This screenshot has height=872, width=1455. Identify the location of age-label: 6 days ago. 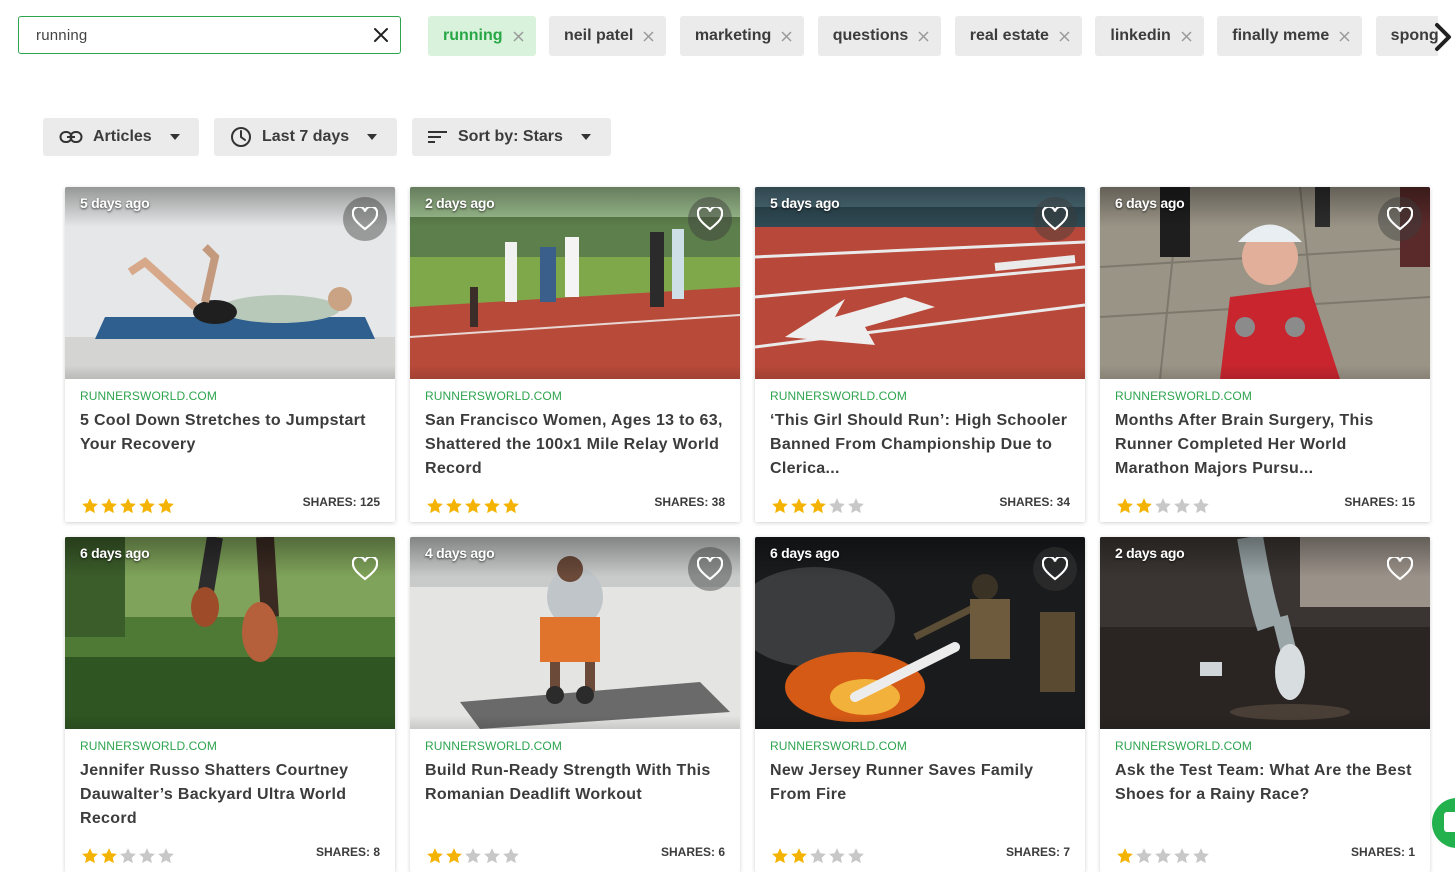
(1150, 203).